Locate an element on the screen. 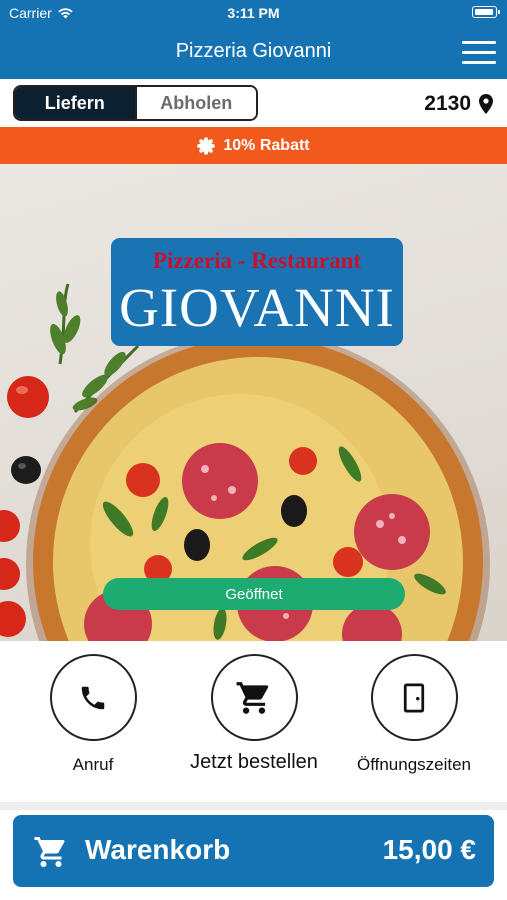 The height and width of the screenshot is (900, 507). postal-code-selector: 2130 is located at coordinates (458, 104).